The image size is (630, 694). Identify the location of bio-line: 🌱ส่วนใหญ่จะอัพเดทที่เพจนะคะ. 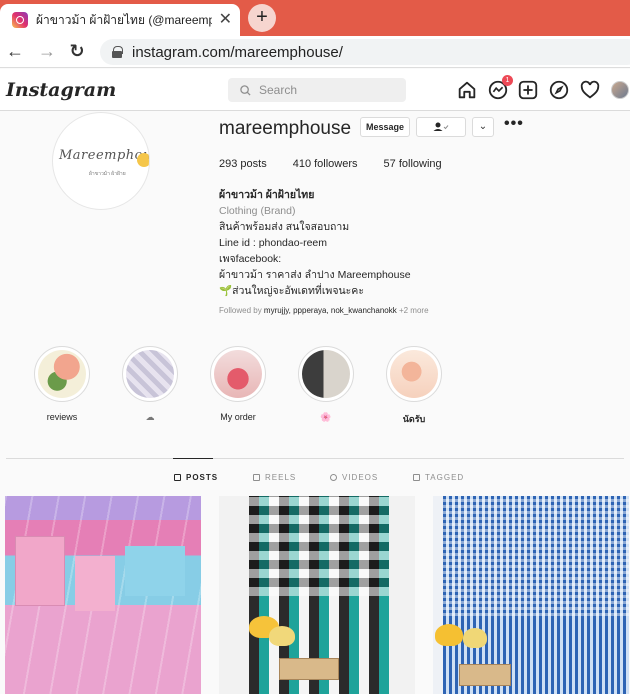
(291, 291).